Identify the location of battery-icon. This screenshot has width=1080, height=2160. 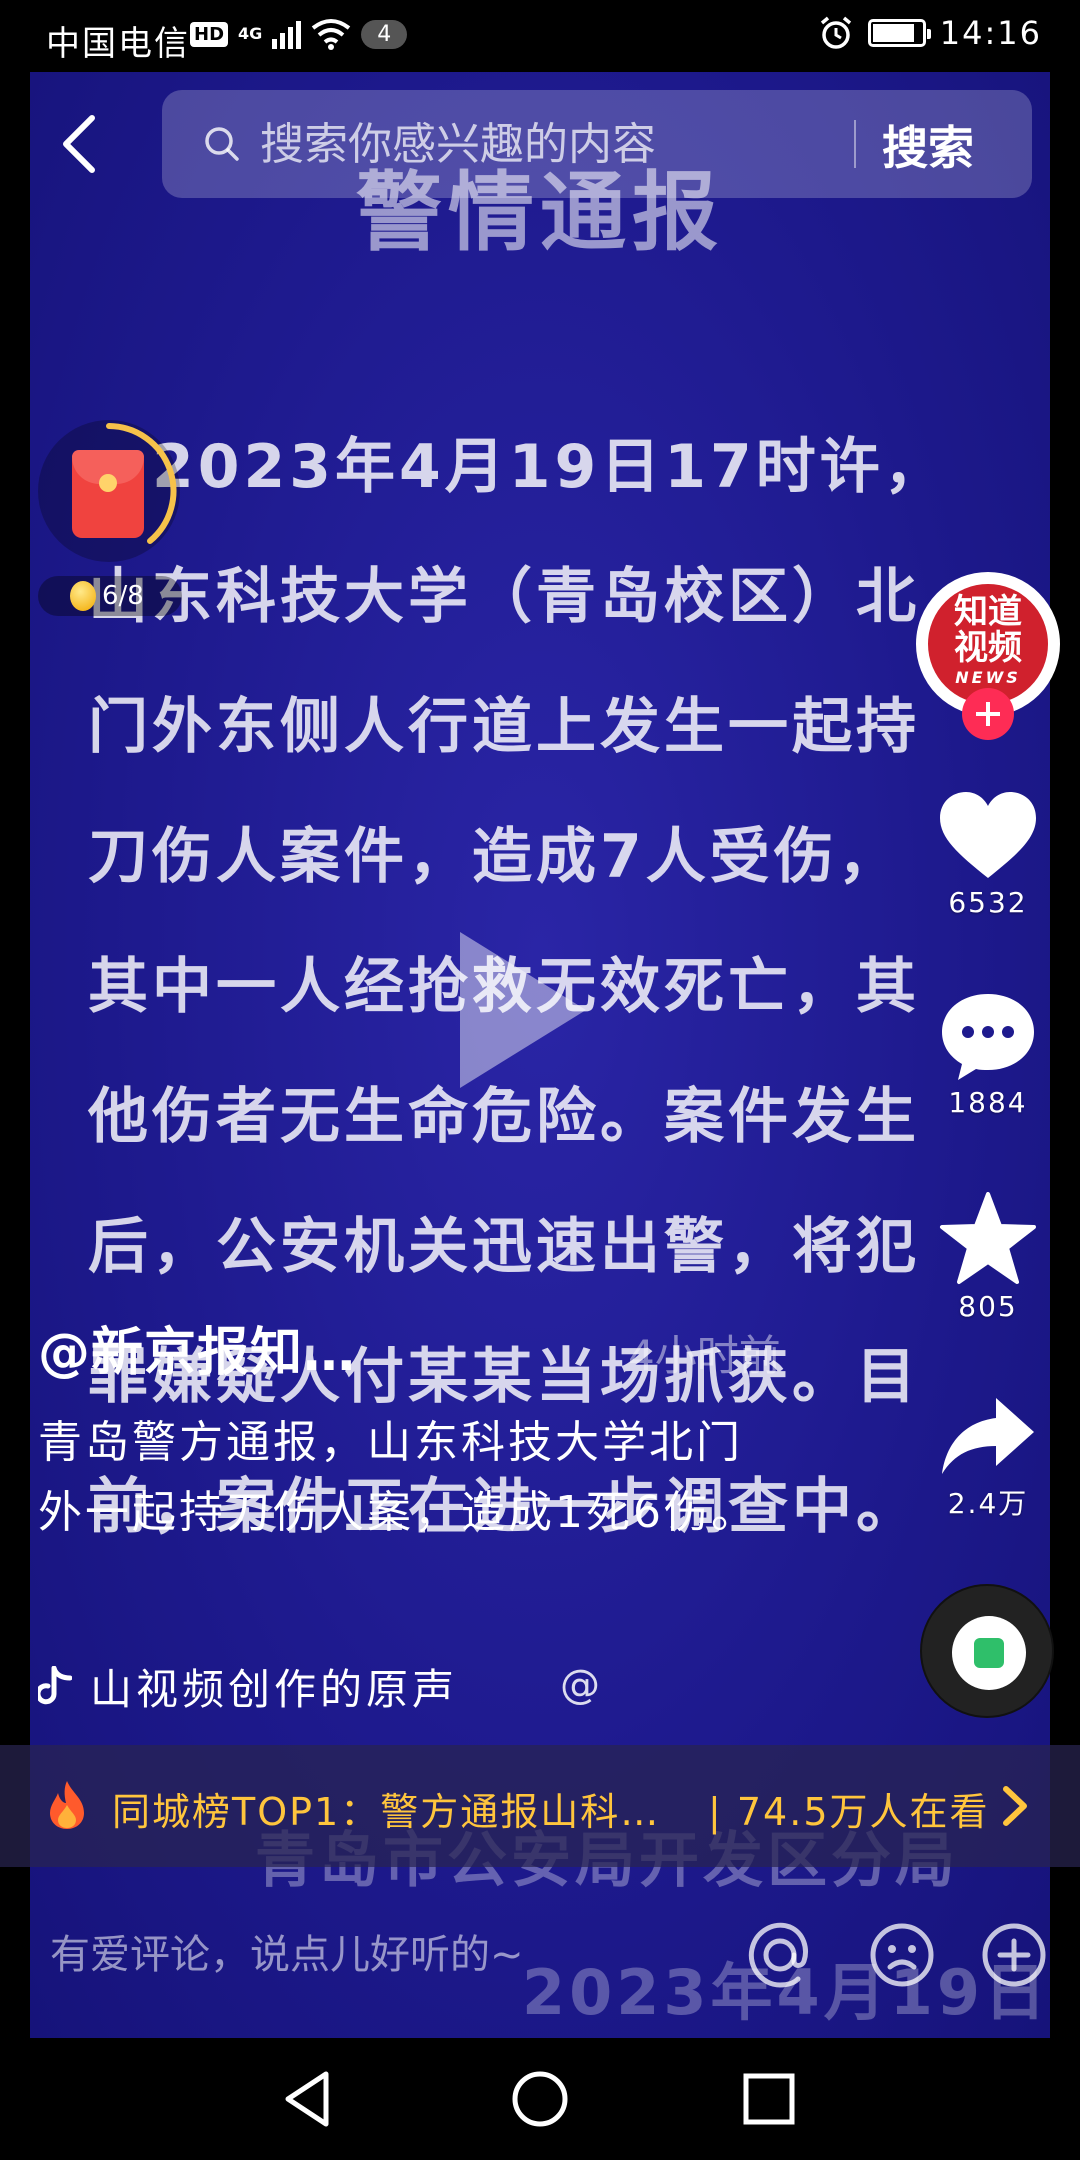
(899, 33).